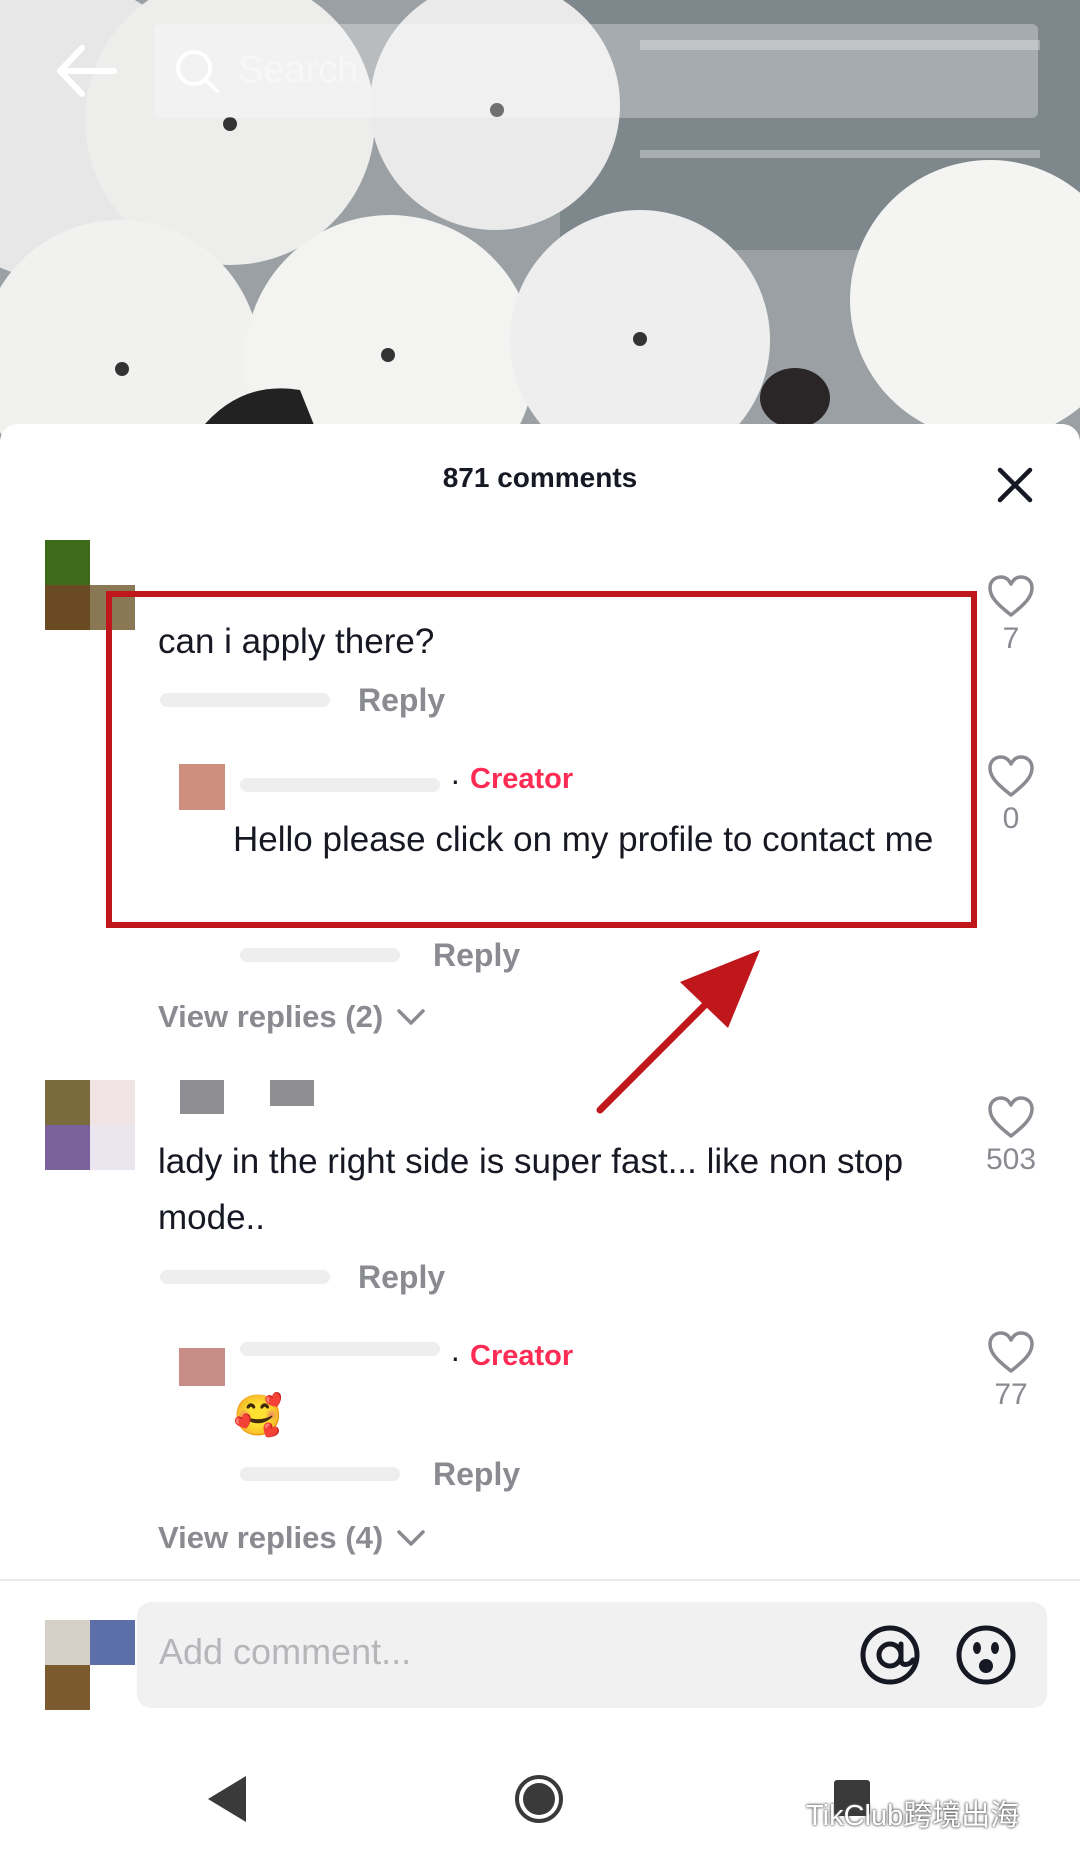  I want to click on close-button, so click(1015, 485).